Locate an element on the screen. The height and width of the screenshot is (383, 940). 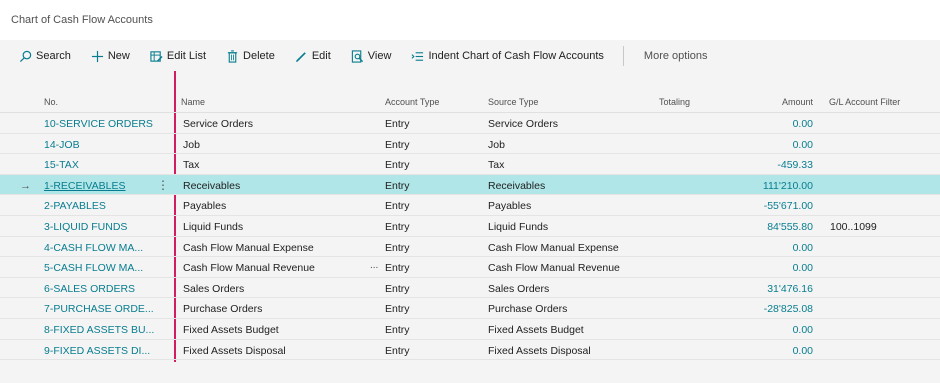
indent-icon is located at coordinates (417, 56).